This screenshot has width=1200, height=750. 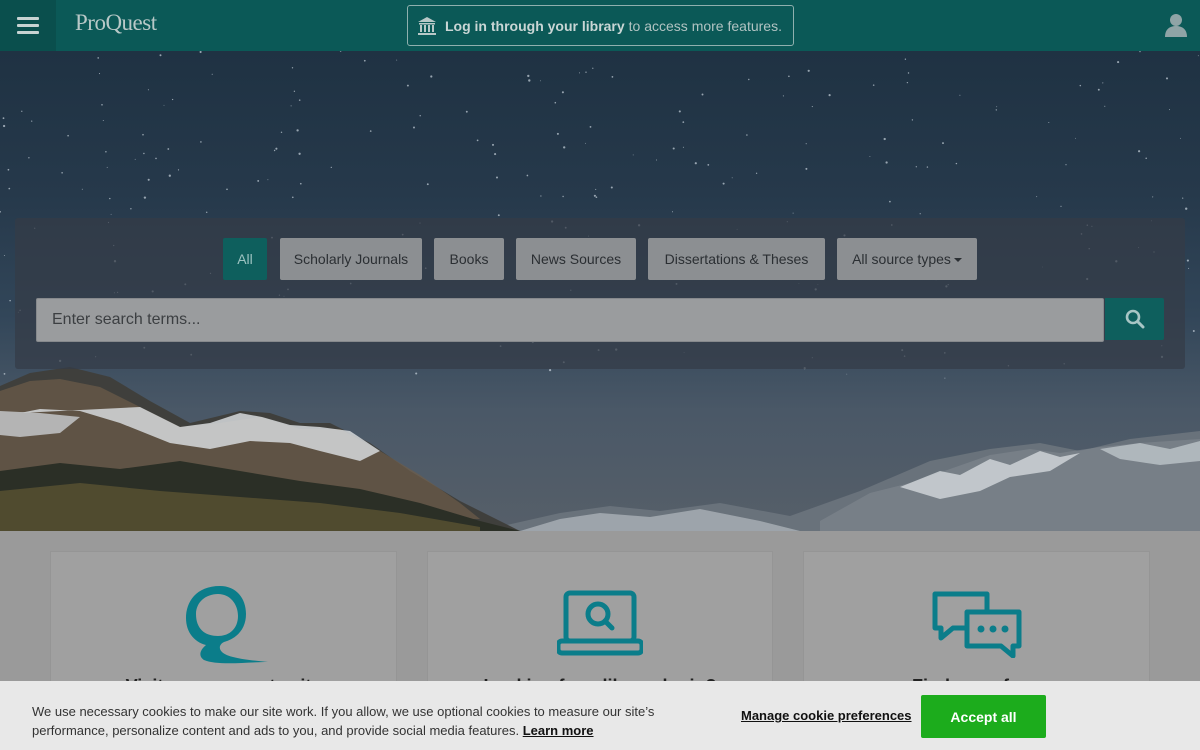 What do you see at coordinates (976, 624) in the screenshot?
I see `chat-bubbles-icon` at bounding box center [976, 624].